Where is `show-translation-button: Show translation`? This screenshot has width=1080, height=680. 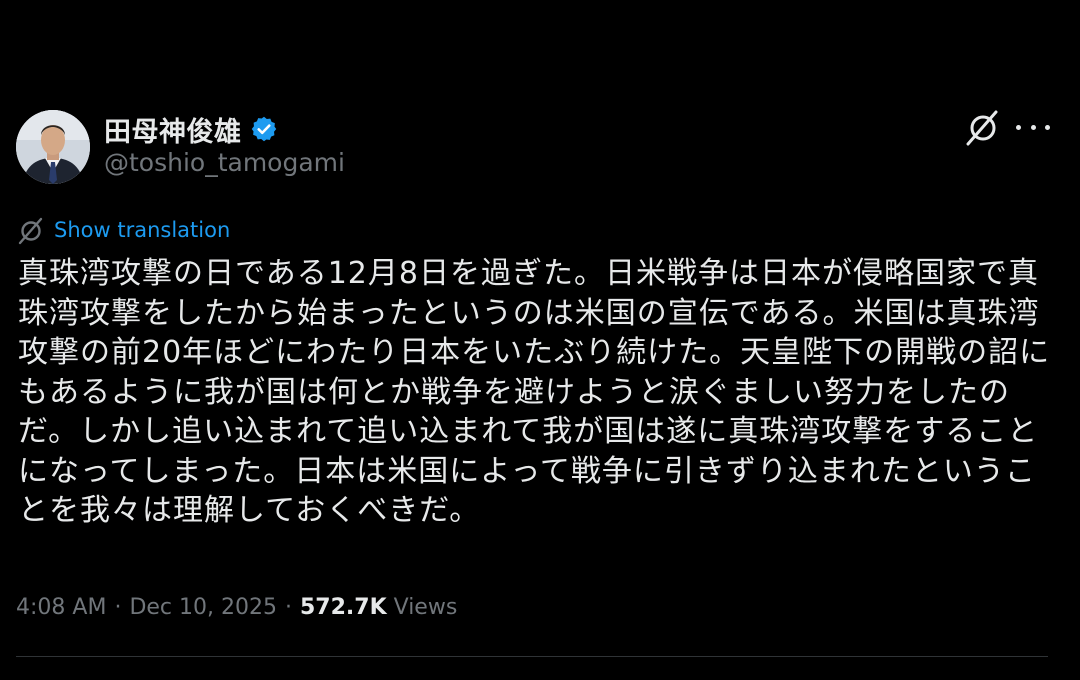 show-translation-button: Show translation is located at coordinates (123, 230).